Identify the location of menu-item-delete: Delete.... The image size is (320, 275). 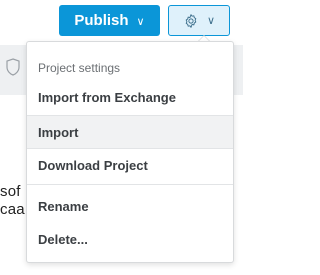
(130, 239).